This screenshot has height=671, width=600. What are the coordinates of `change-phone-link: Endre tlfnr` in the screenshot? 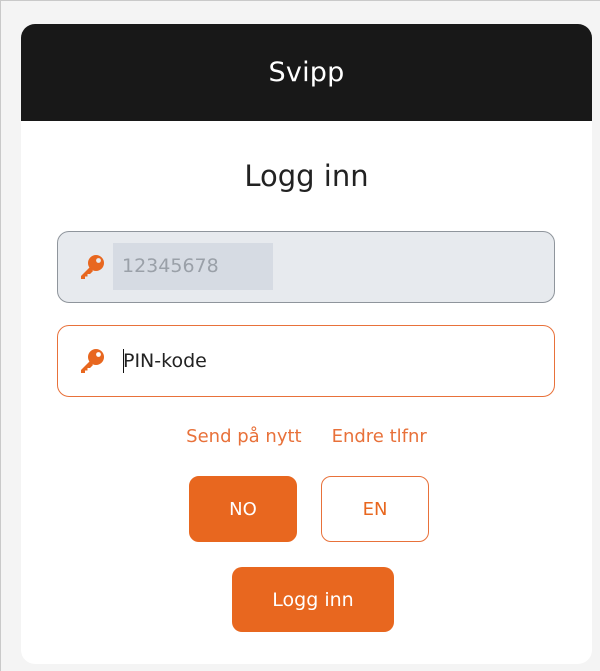 It's located at (379, 436).